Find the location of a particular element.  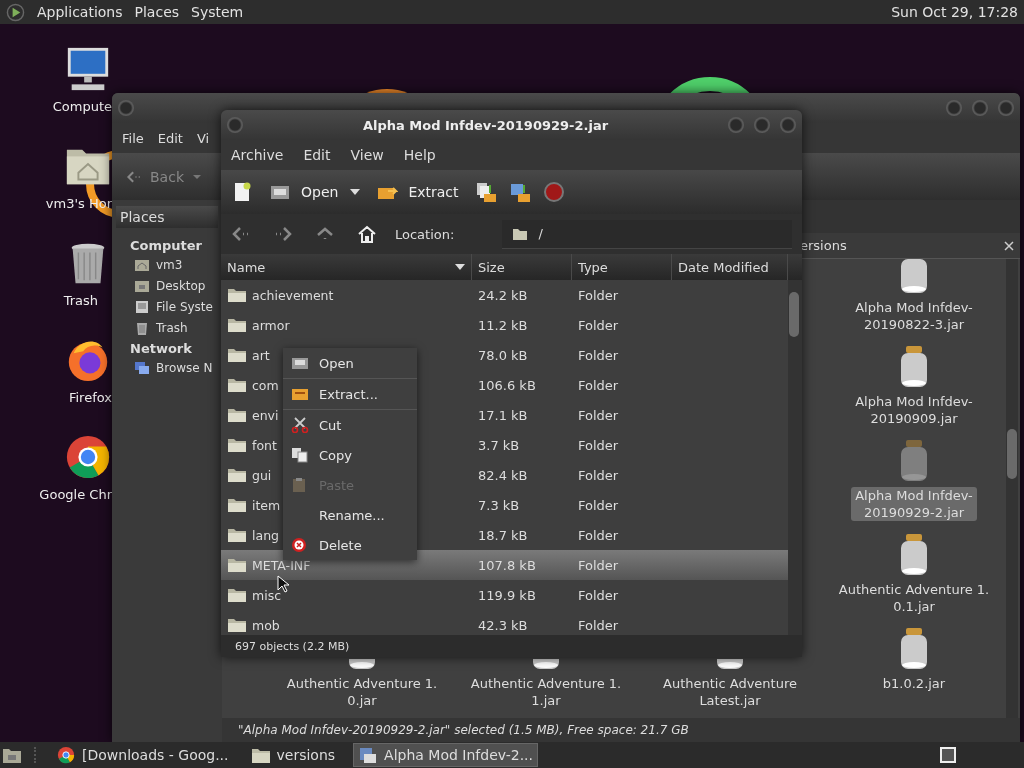

copy-icon is located at coordinates (300, 455).